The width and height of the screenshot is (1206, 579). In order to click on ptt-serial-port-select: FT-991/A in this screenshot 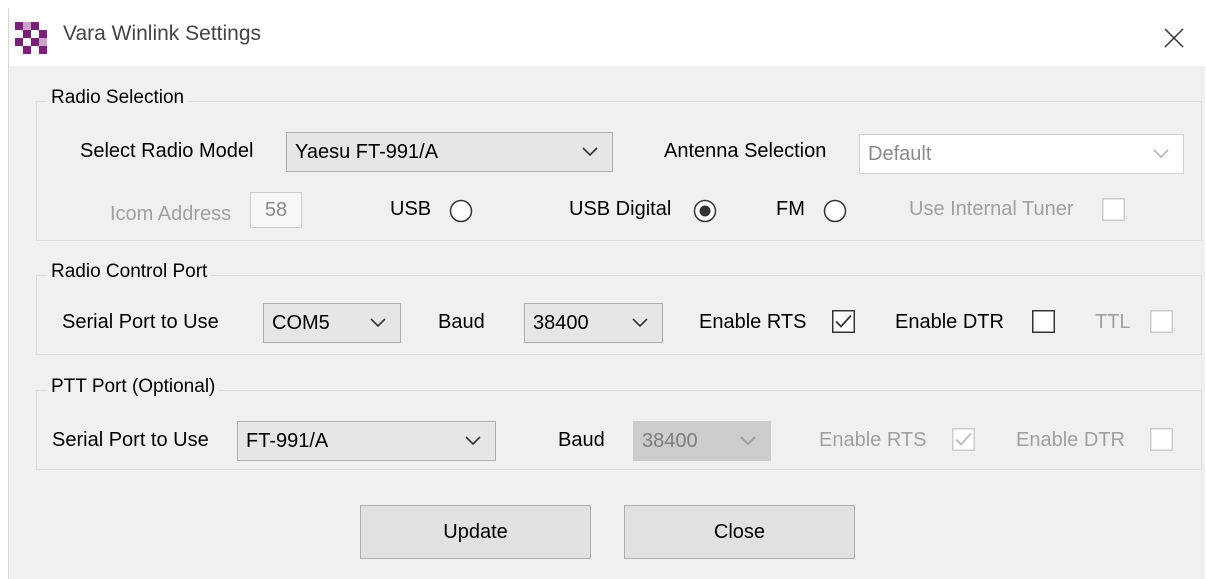, I will do `click(366, 441)`.